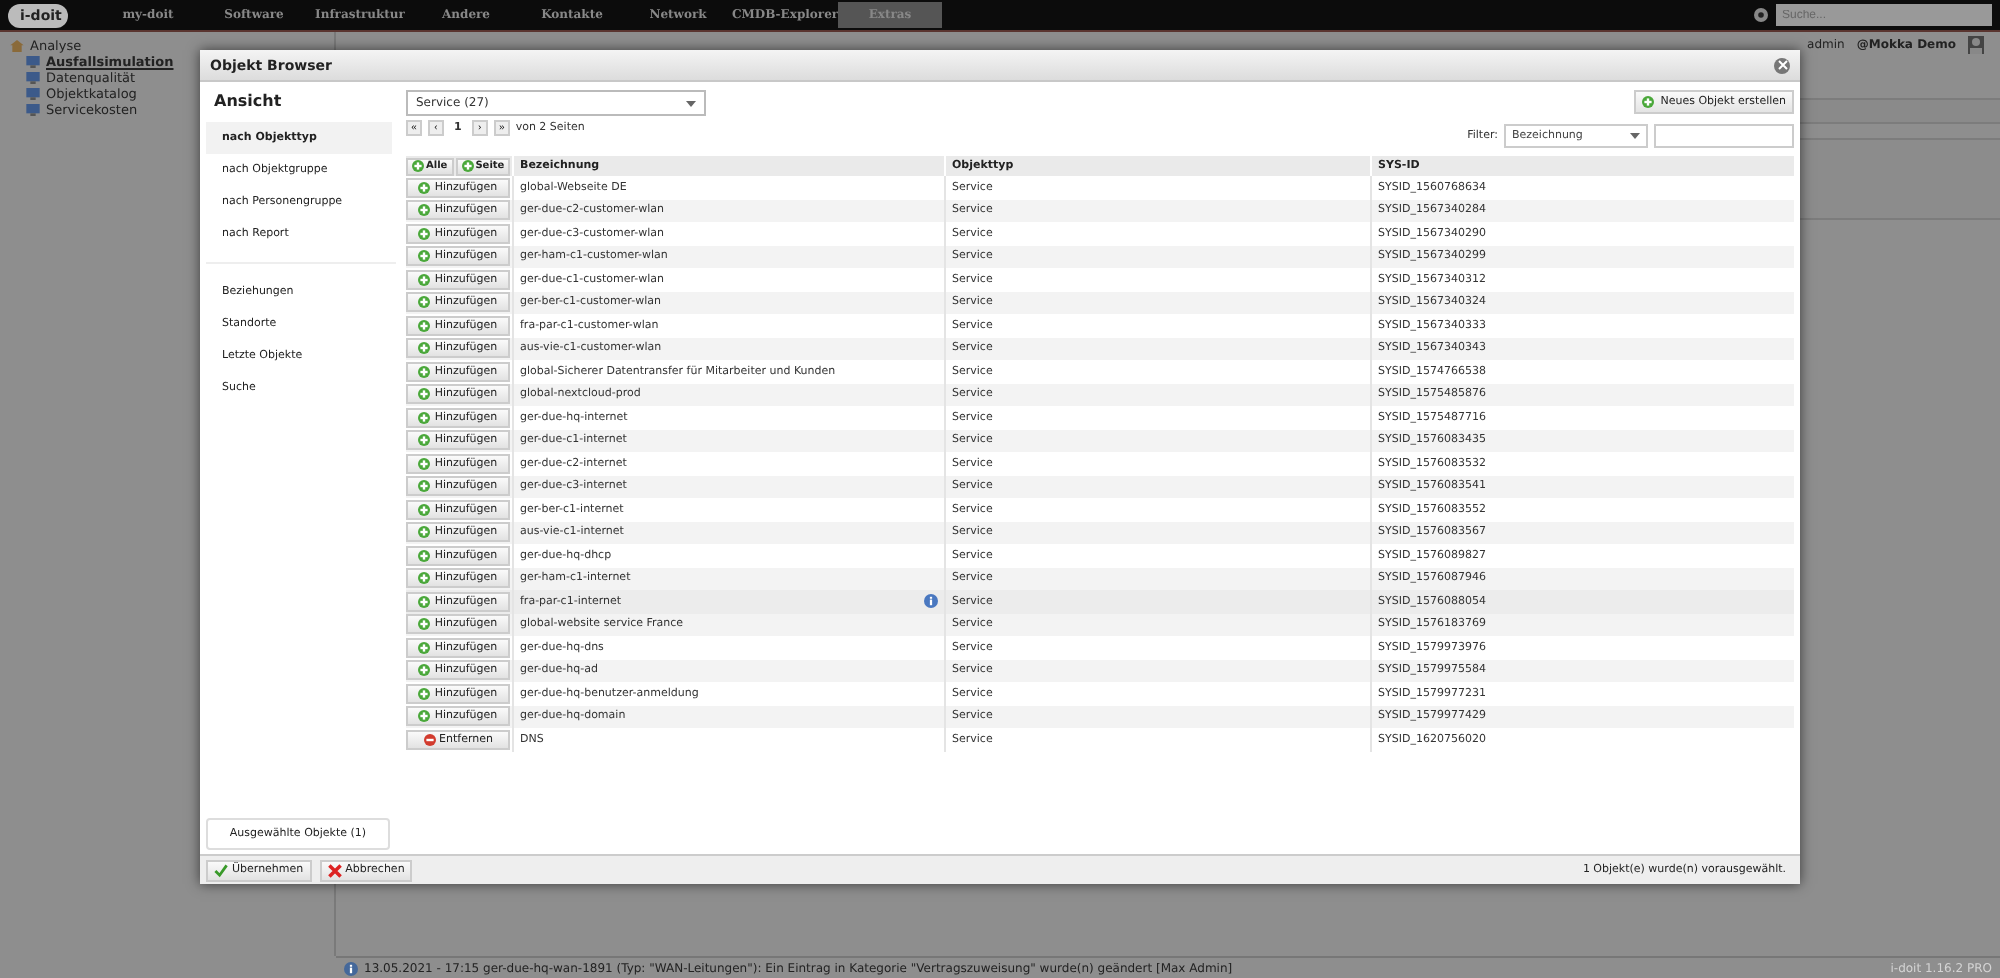 This screenshot has height=978, width=2000. Describe the element at coordinates (429, 739) in the screenshot. I see `minus-icon` at that location.